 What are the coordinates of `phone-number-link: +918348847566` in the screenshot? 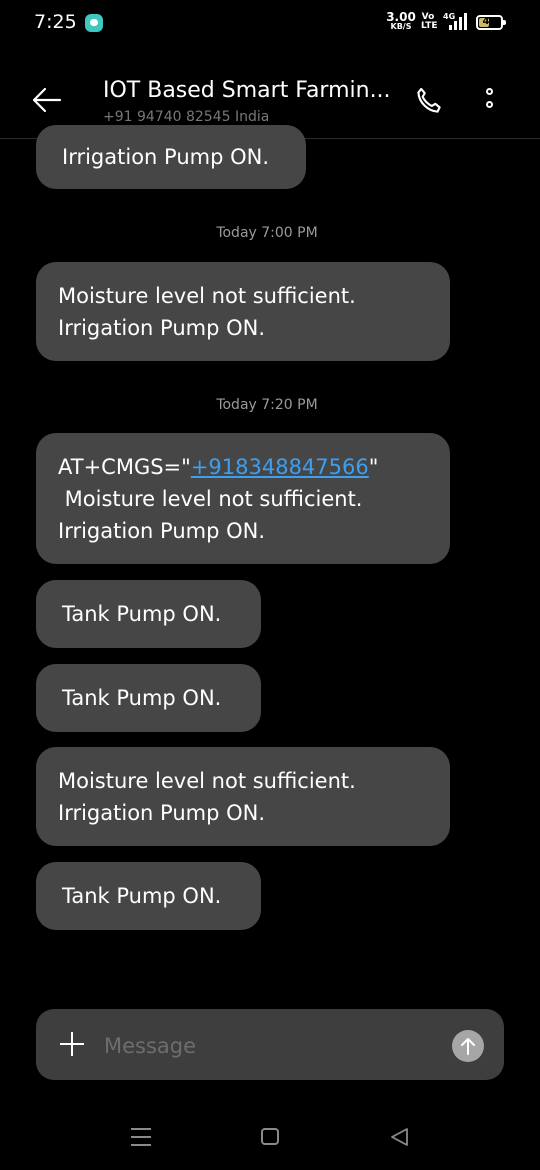 It's located at (280, 467).